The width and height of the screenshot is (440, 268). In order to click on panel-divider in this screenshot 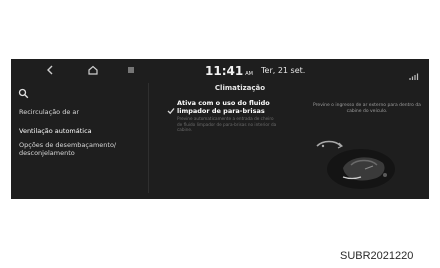, I will do `click(148, 138)`.